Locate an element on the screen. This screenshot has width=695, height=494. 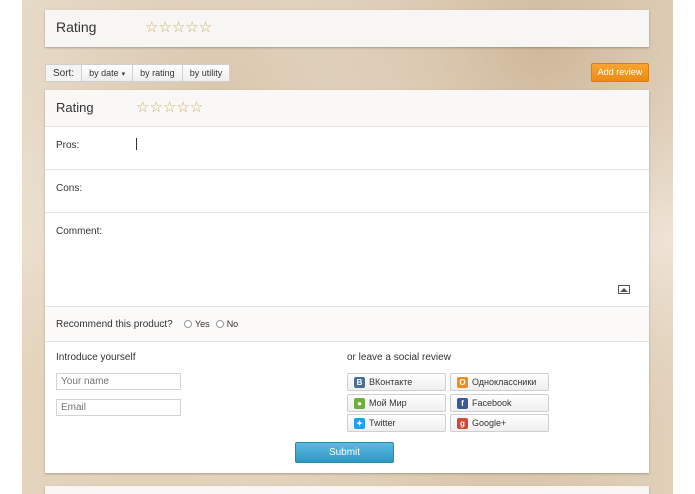
mymir-label: Мой Мир is located at coordinates (388, 403).